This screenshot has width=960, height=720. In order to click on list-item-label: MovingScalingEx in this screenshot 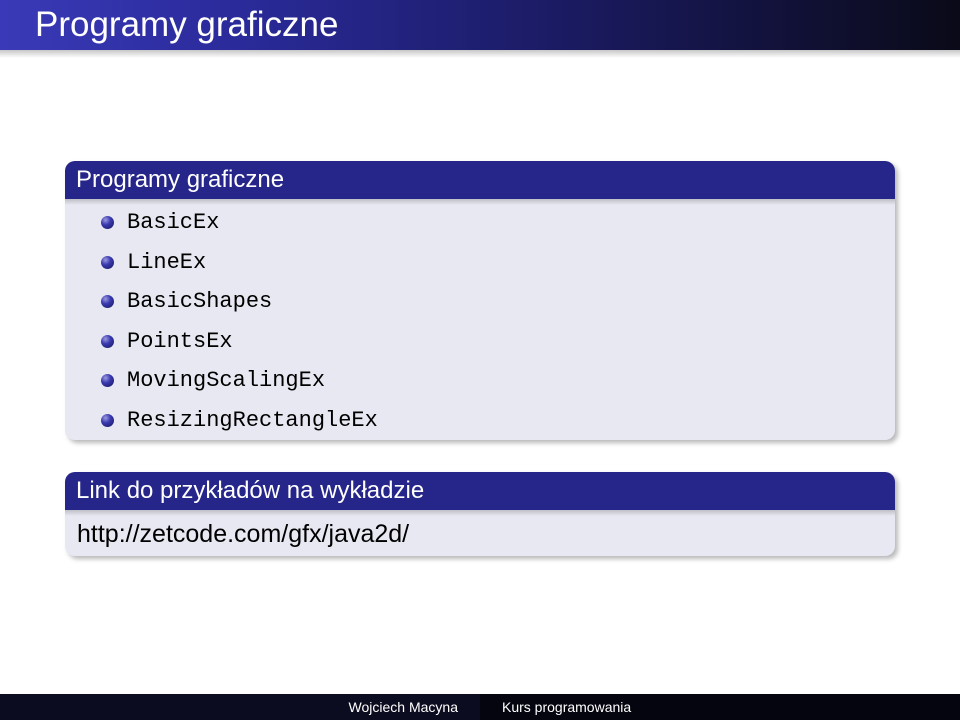, I will do `click(226, 380)`.